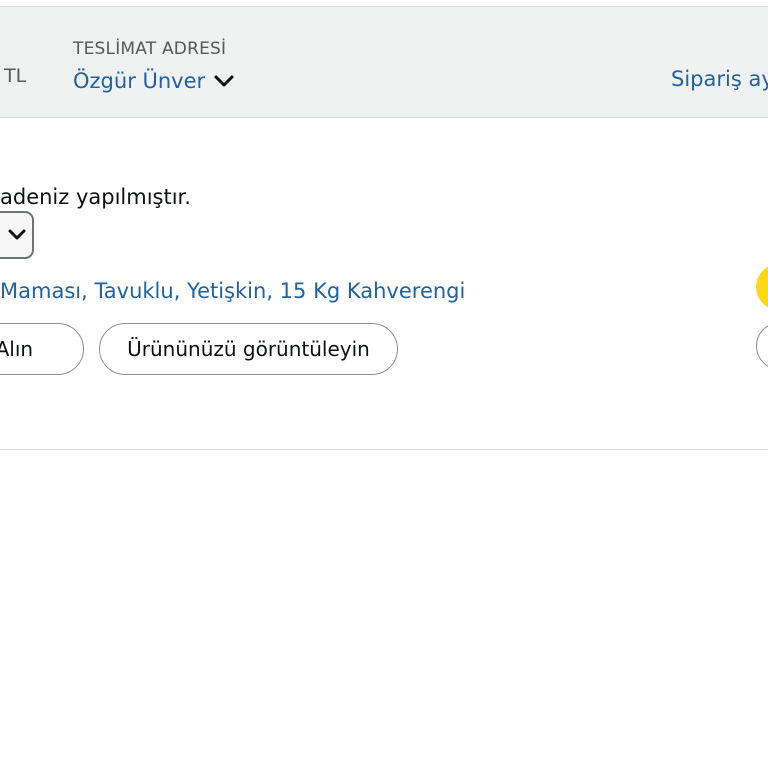  Describe the element at coordinates (762, 346) in the screenshot. I see `secondary-action-button` at that location.